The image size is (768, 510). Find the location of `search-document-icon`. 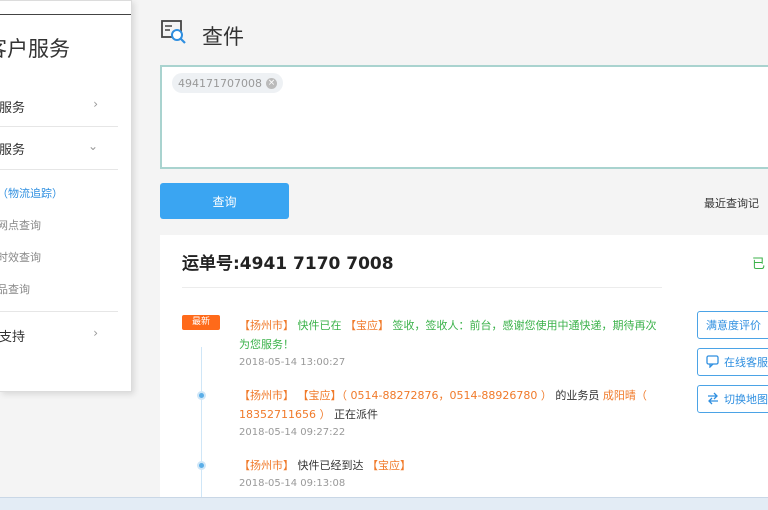

search-document-icon is located at coordinates (174, 32).